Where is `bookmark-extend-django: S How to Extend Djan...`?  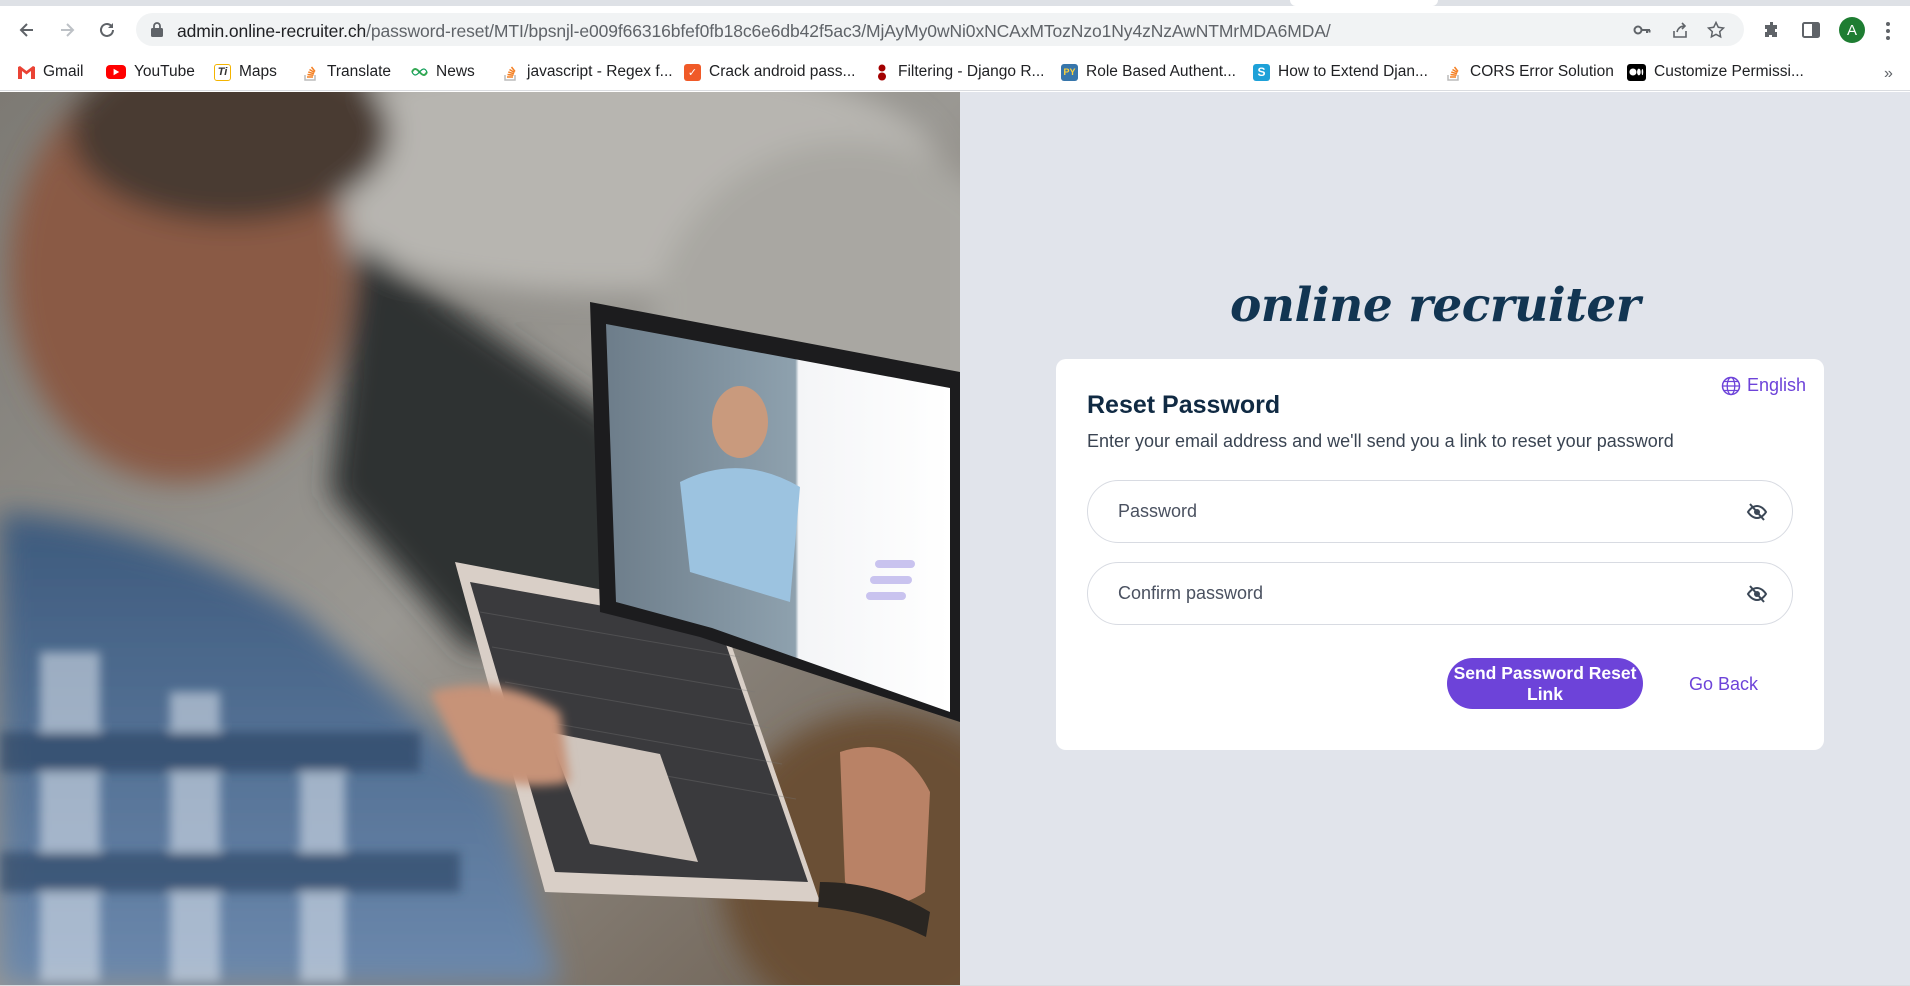 bookmark-extend-django: S How to Extend Djan... is located at coordinates (1340, 72).